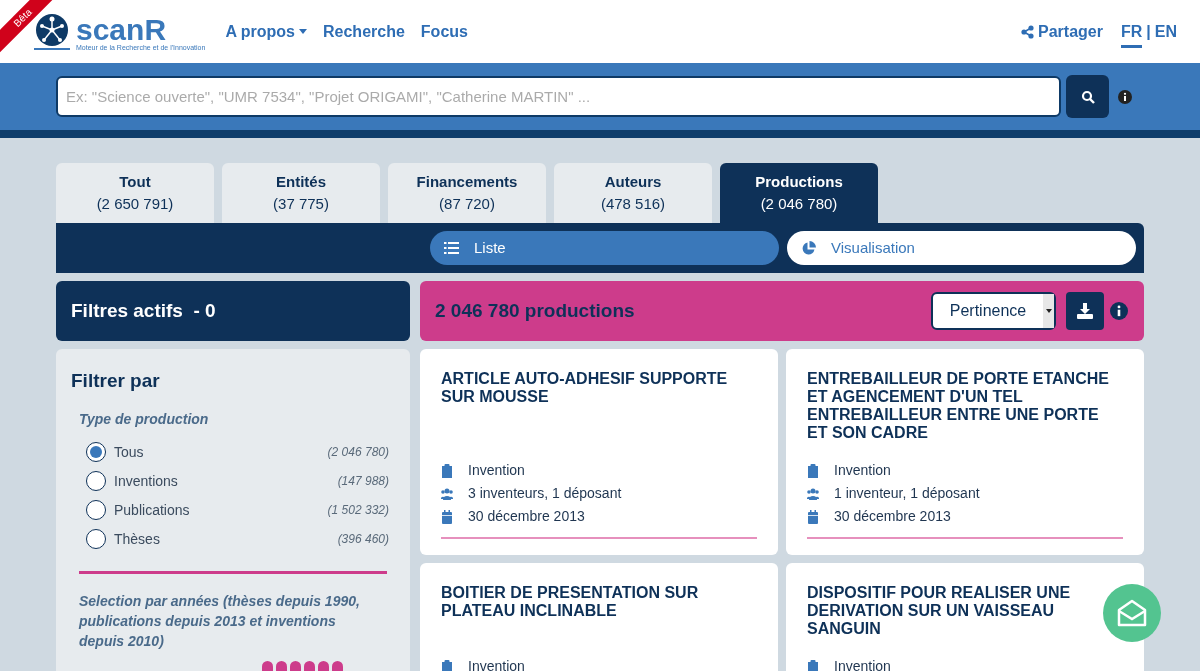  What do you see at coordinates (363, 481) in the screenshot?
I see `option-count: (147 988)` at bounding box center [363, 481].